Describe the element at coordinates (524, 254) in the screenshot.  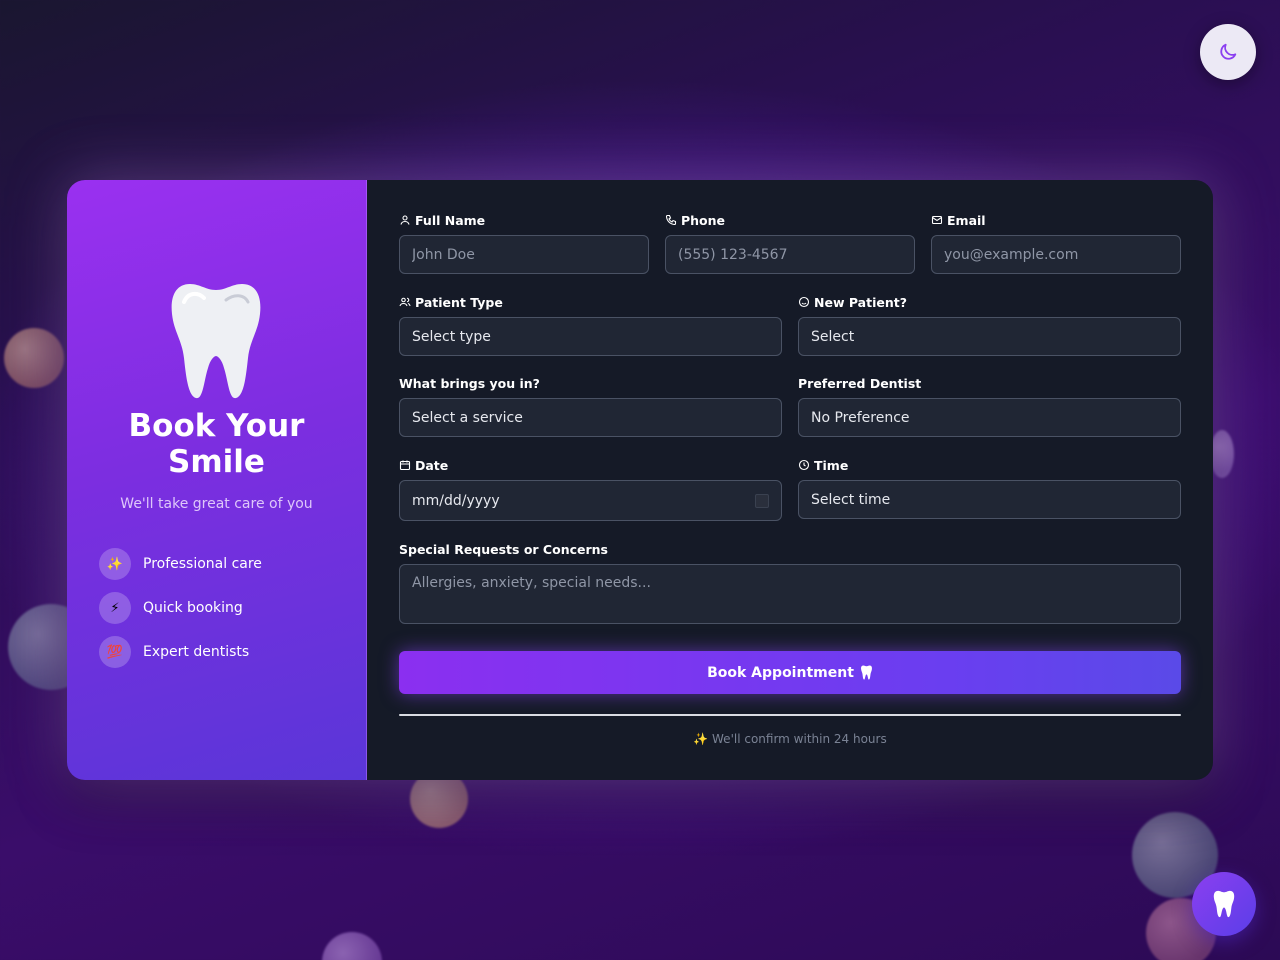
I see `full-name-input` at that location.